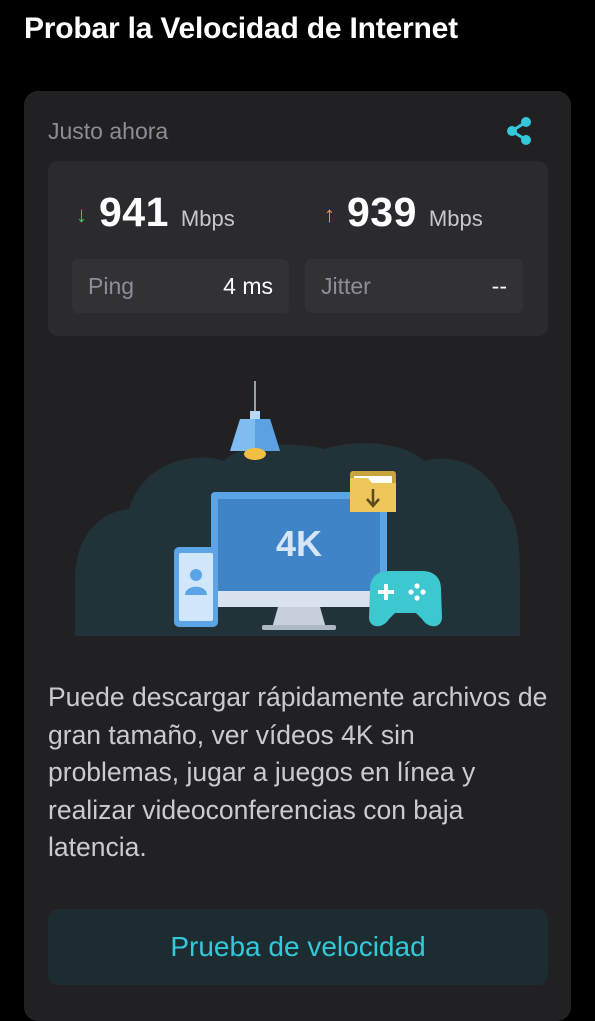  I want to click on download-unit: Mbps, so click(207, 218).